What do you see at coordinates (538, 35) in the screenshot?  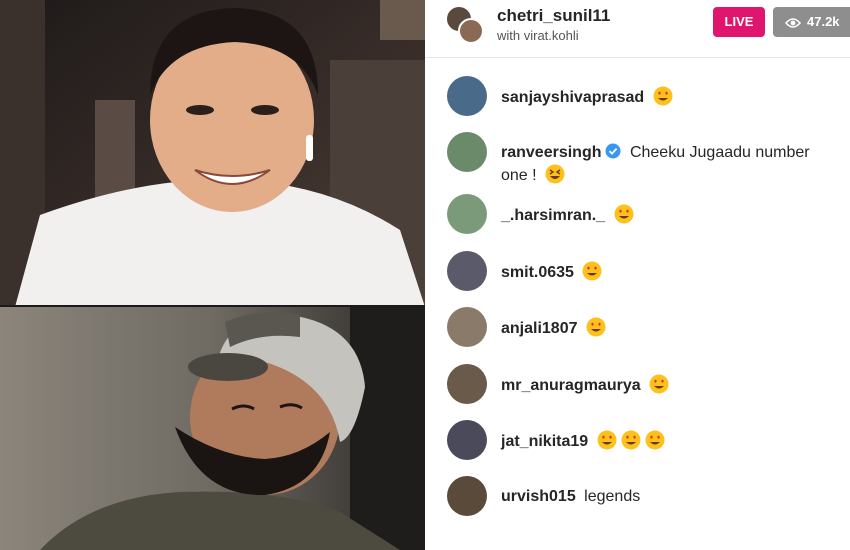 I see `live-with-subtitle: with virat.kohli` at bounding box center [538, 35].